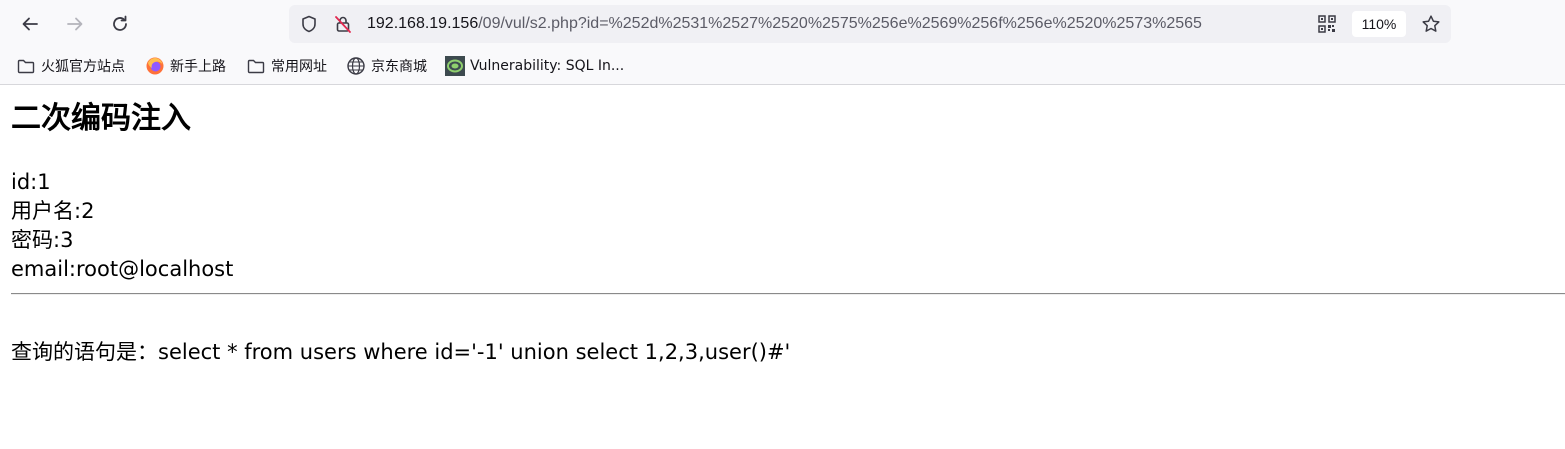 This screenshot has width=1565, height=449. What do you see at coordinates (42, 240) in the screenshot?
I see `result-field-password: 密码:3` at bounding box center [42, 240].